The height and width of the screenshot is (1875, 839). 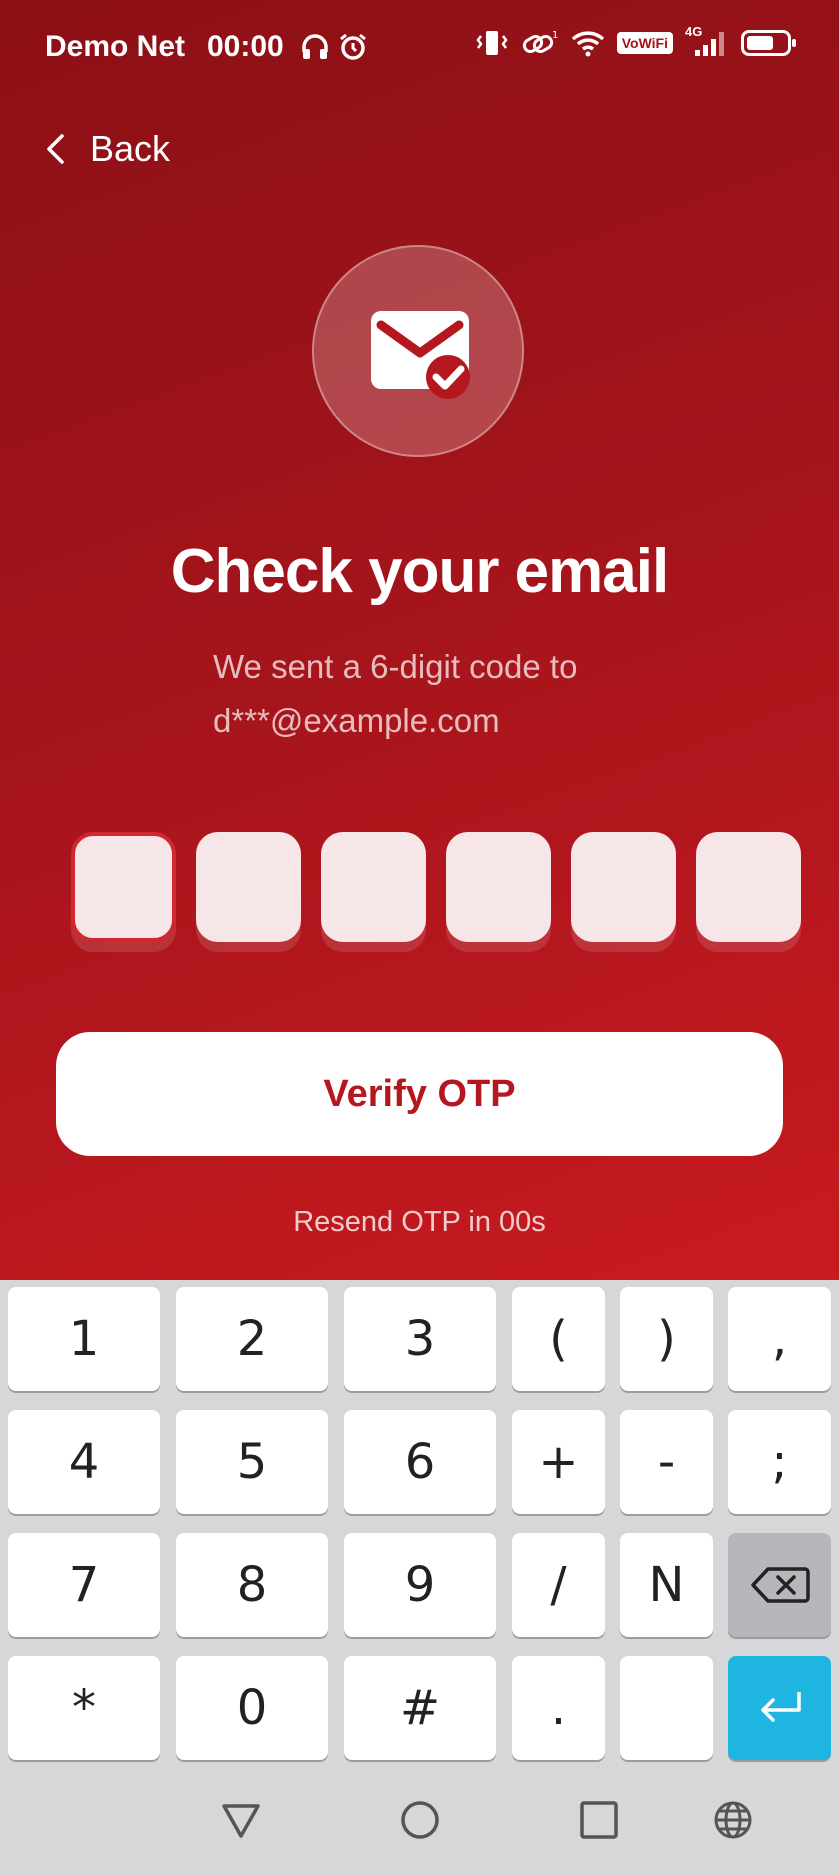 I want to click on system-nav-bar, so click(x=419, y=1822).